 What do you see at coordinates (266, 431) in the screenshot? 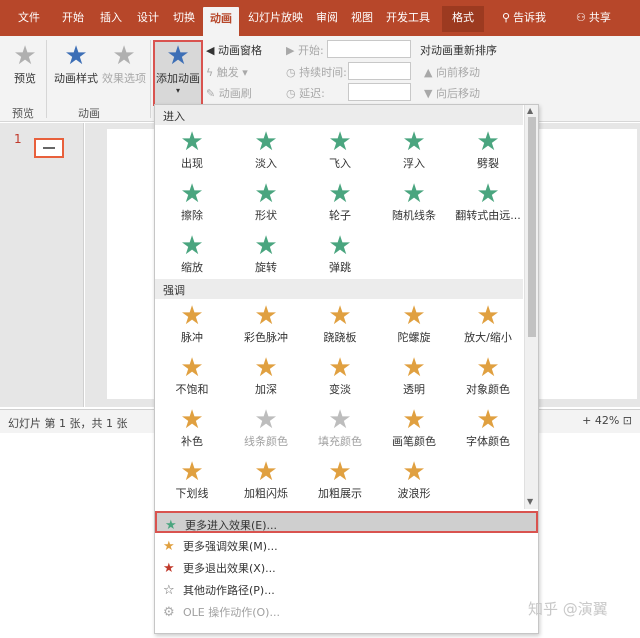
I see `emphasis-effect: ★ 线条颜色` at bounding box center [266, 431].